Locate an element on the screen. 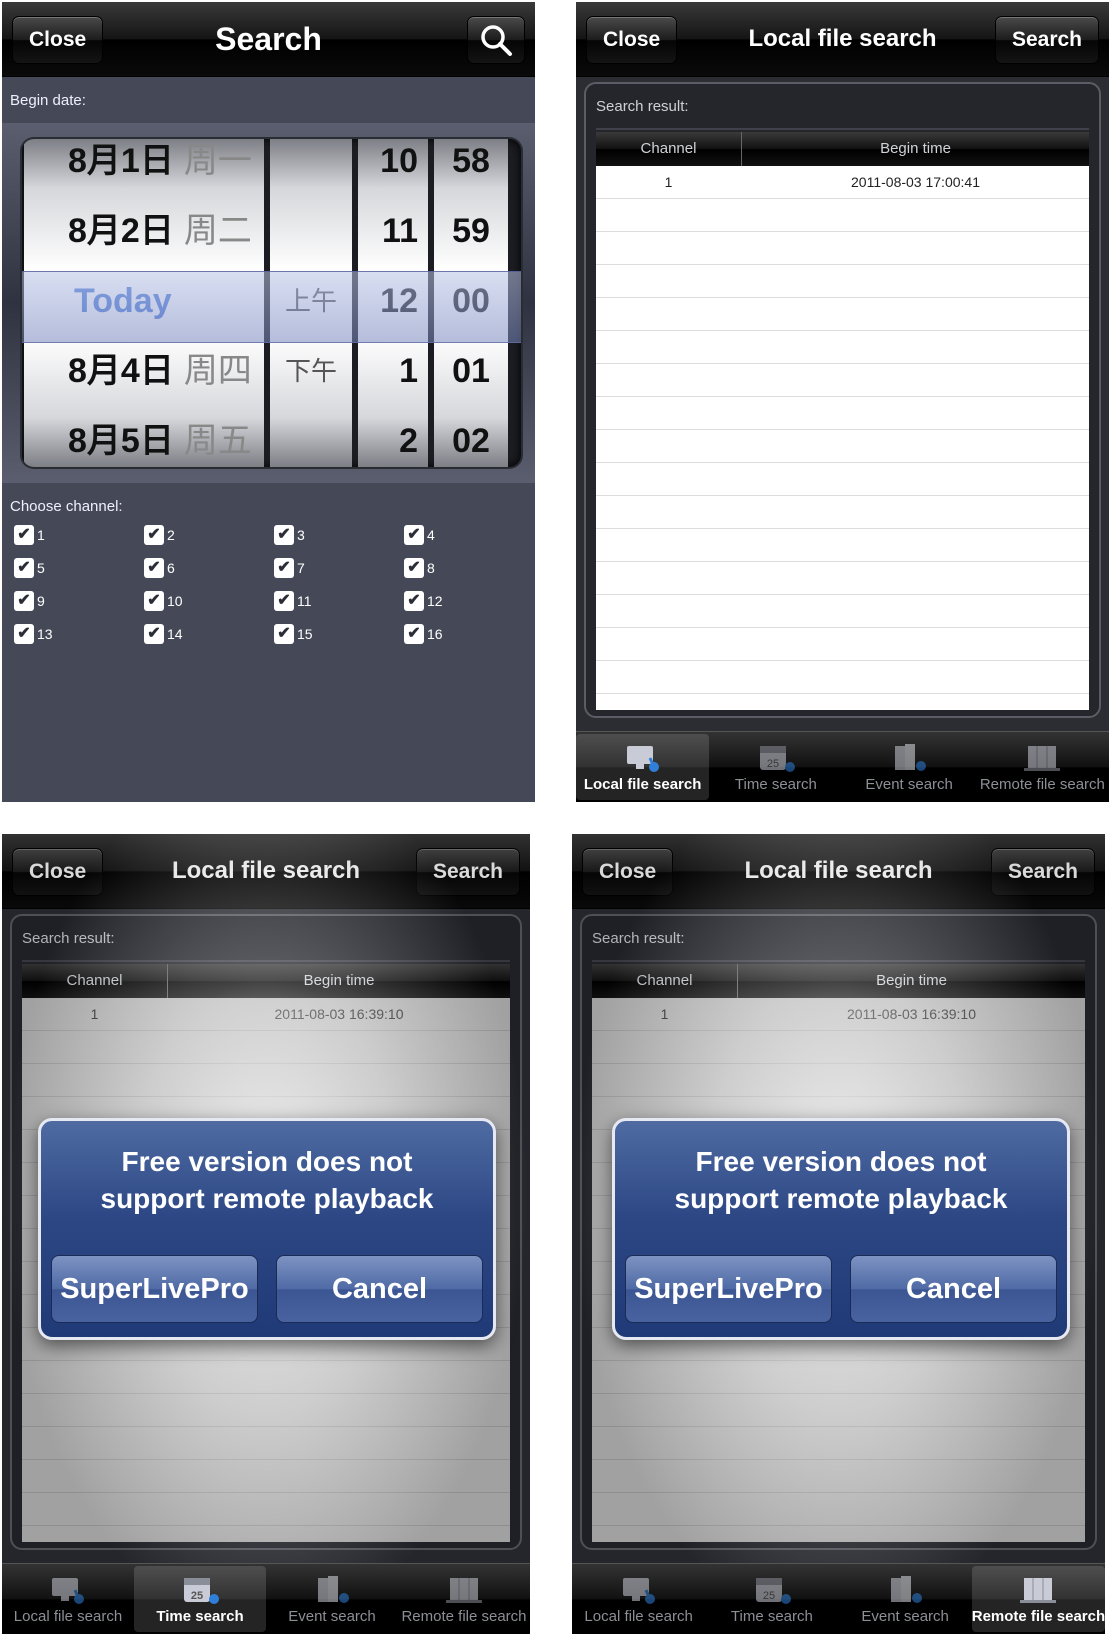 The height and width of the screenshot is (1636, 1111). table-header: Channel Begin time is located at coordinates (842, 149).